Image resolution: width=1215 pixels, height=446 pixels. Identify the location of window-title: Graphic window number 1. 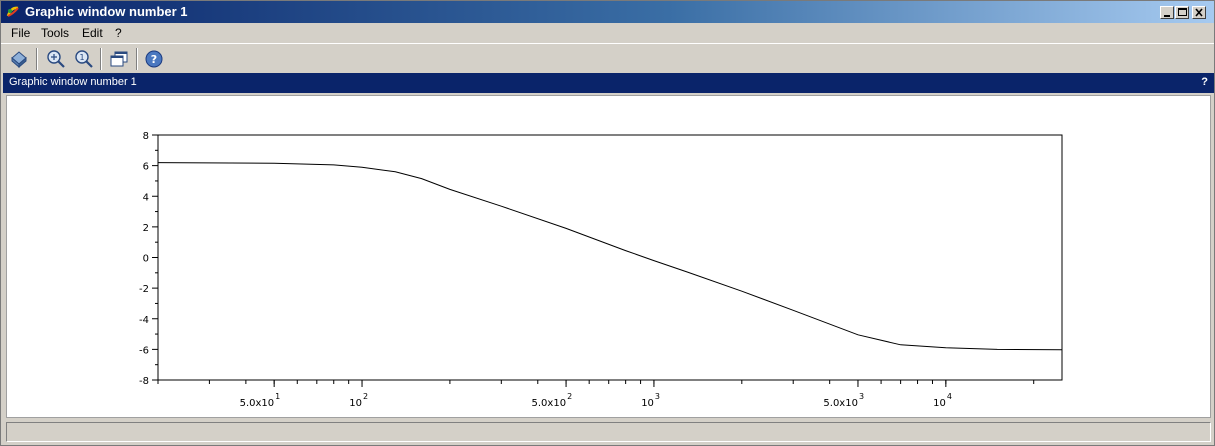
(106, 11).